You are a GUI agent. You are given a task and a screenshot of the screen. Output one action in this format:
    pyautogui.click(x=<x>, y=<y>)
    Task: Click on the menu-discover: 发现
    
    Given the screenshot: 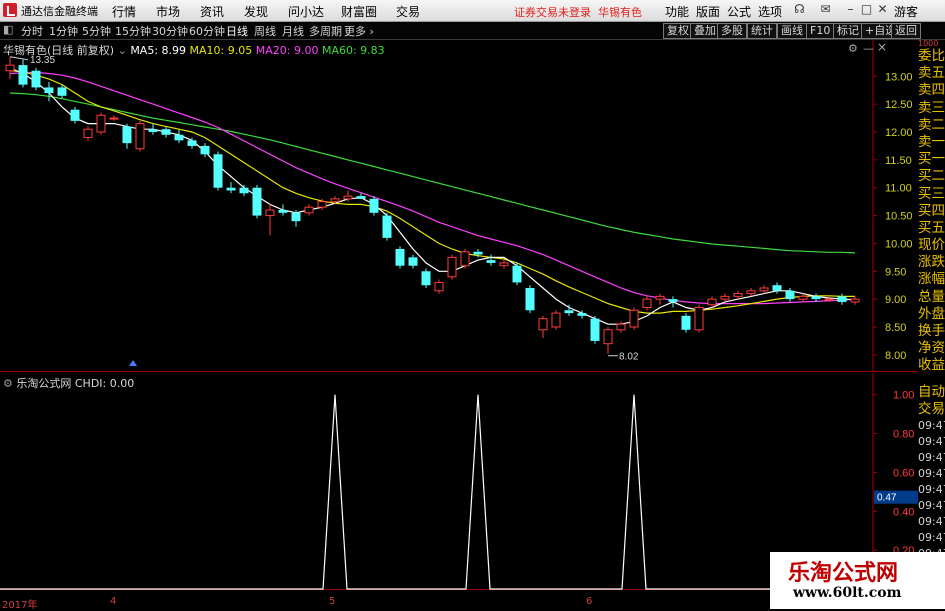 What is the action you would take?
    pyautogui.click(x=256, y=11)
    